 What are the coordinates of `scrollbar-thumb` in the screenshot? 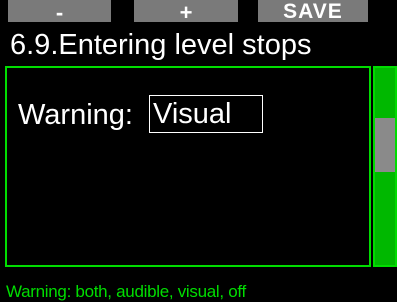 It's located at (385, 145).